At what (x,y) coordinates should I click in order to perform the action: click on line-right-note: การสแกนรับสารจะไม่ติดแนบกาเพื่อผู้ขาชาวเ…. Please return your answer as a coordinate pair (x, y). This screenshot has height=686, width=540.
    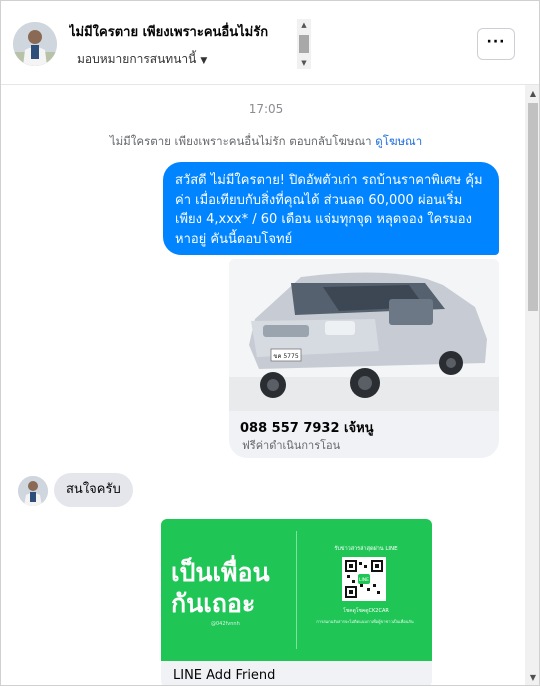
    Looking at the image, I should click on (365, 621).